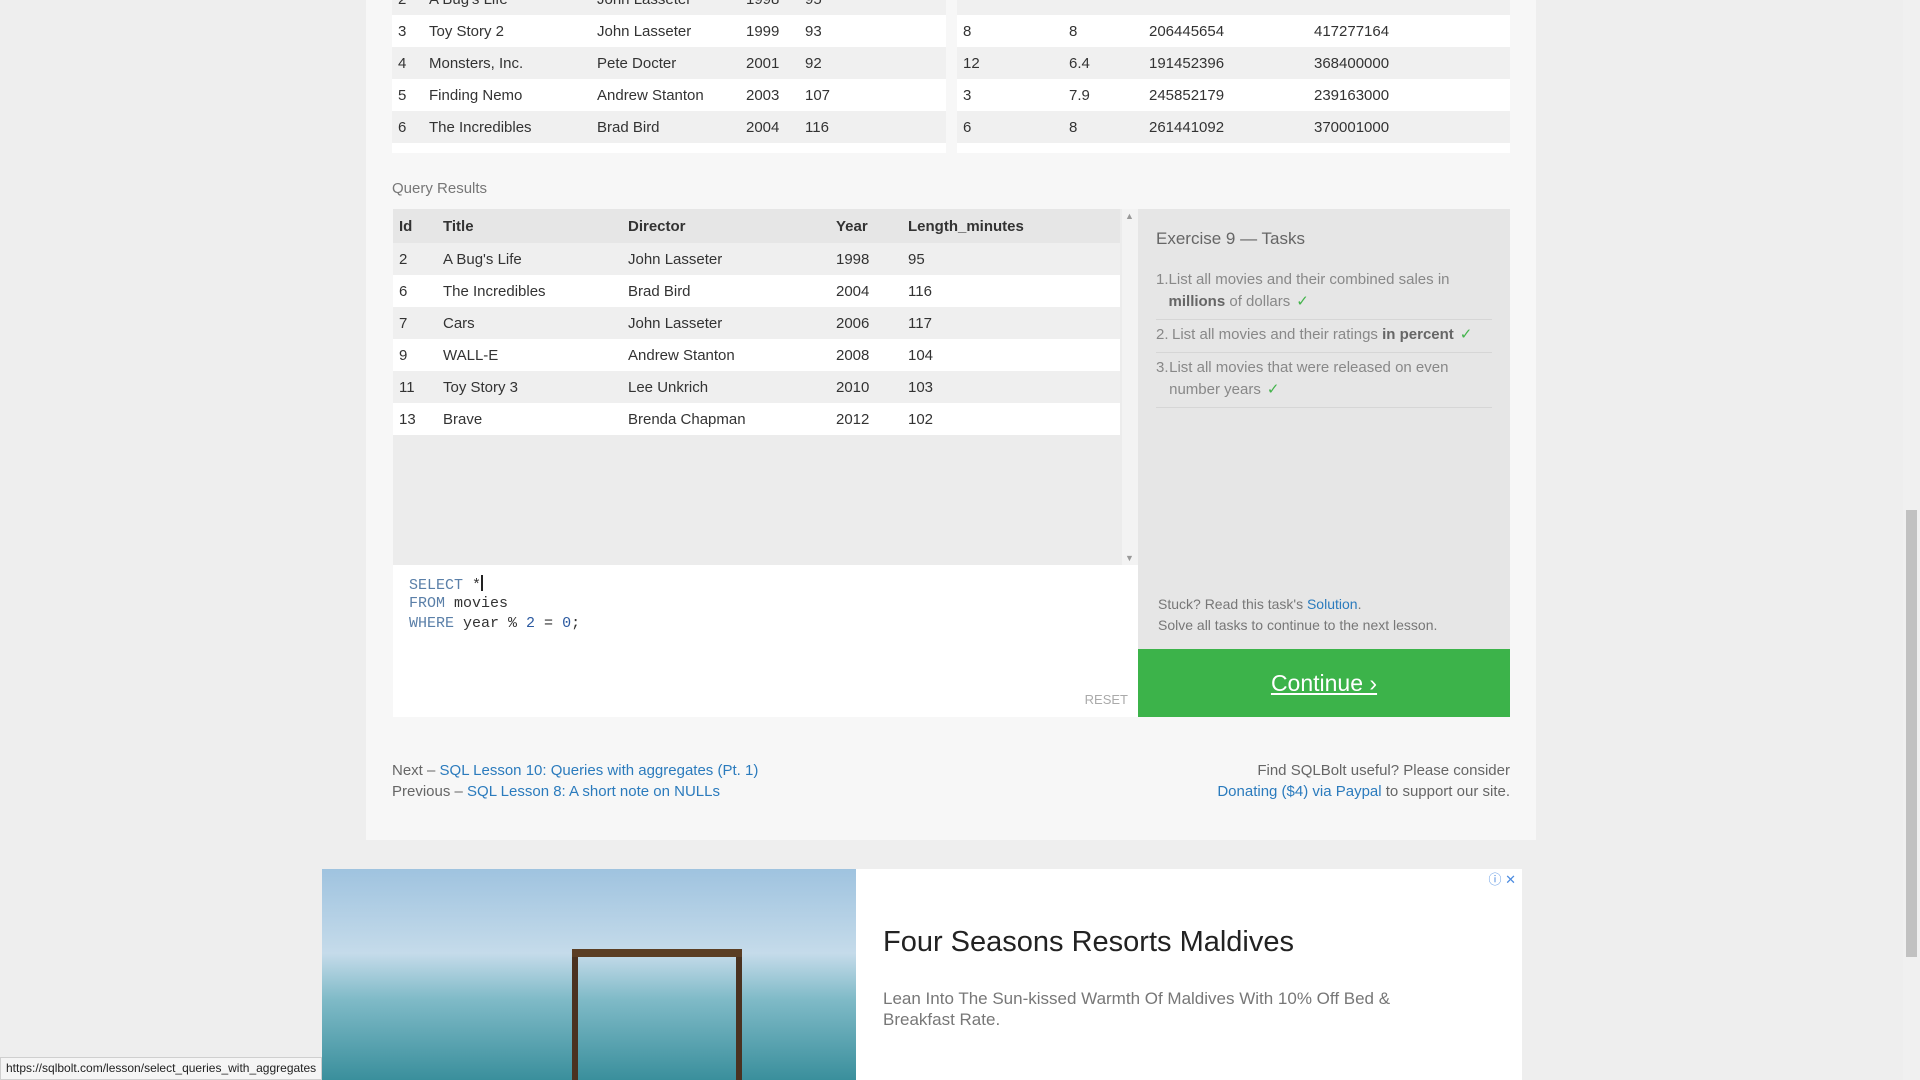 The height and width of the screenshot is (1080, 1920). Describe the element at coordinates (1332, 604) in the screenshot. I see `solution-link: Solution` at that location.